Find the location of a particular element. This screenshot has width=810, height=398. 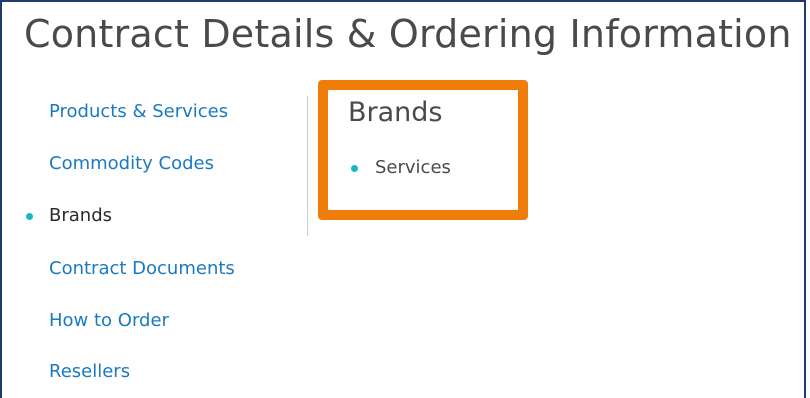

sidebar-item-label: Resellers is located at coordinates (90, 371).